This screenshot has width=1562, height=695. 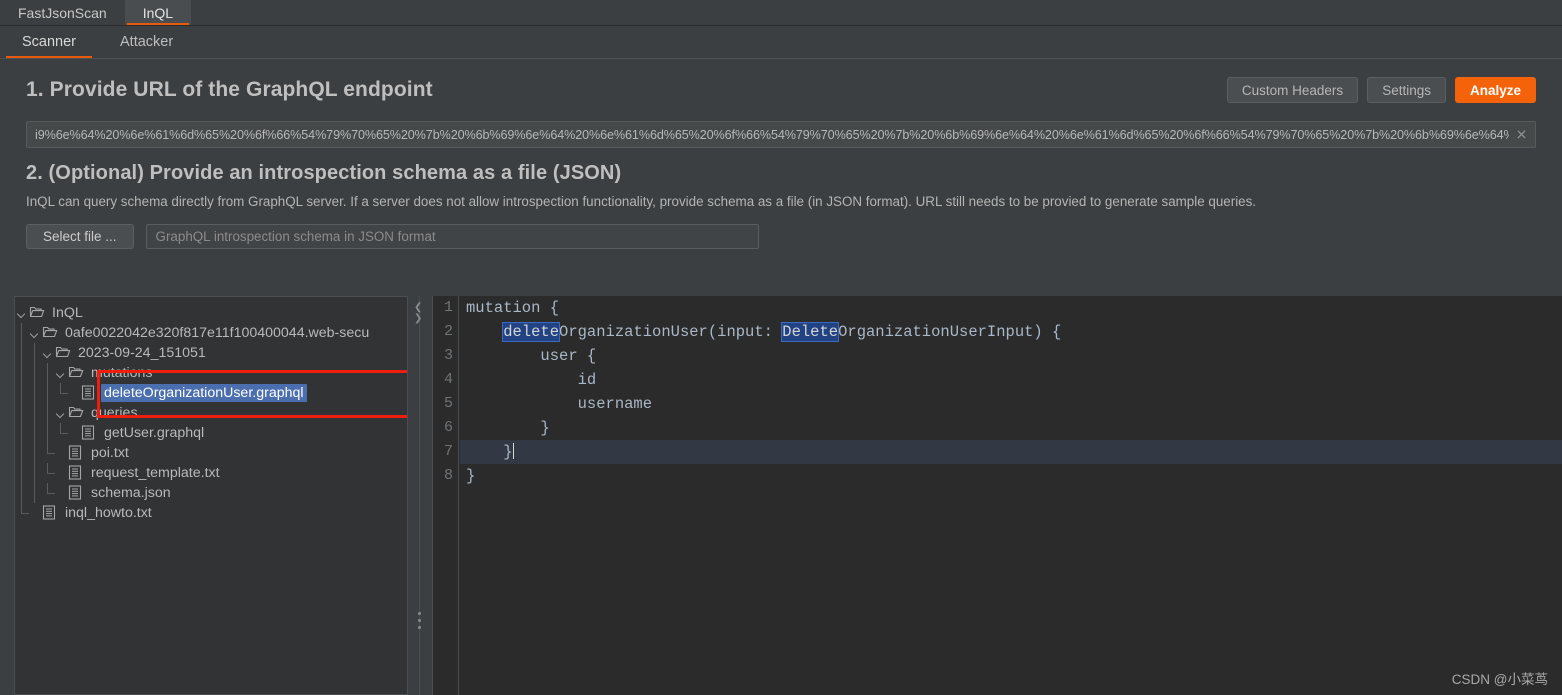 I want to click on split-handle: ❮ ❯, so click(x=420, y=495).